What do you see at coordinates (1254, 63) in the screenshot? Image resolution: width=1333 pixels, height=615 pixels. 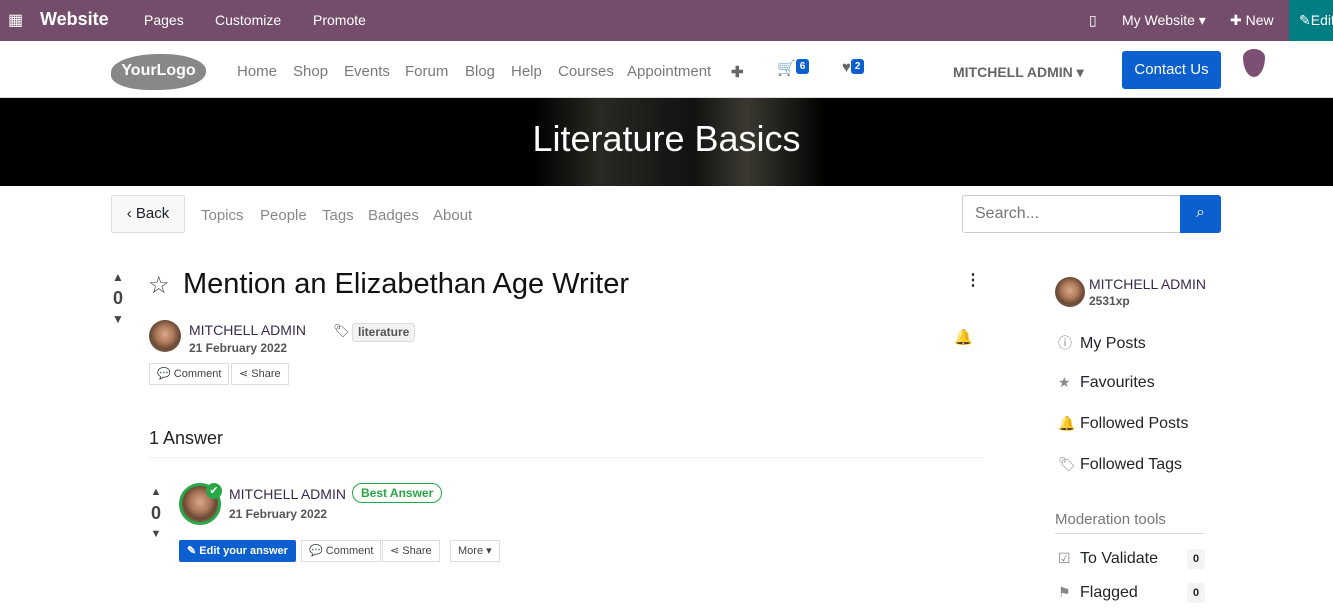 I see `theme-drop-icon` at bounding box center [1254, 63].